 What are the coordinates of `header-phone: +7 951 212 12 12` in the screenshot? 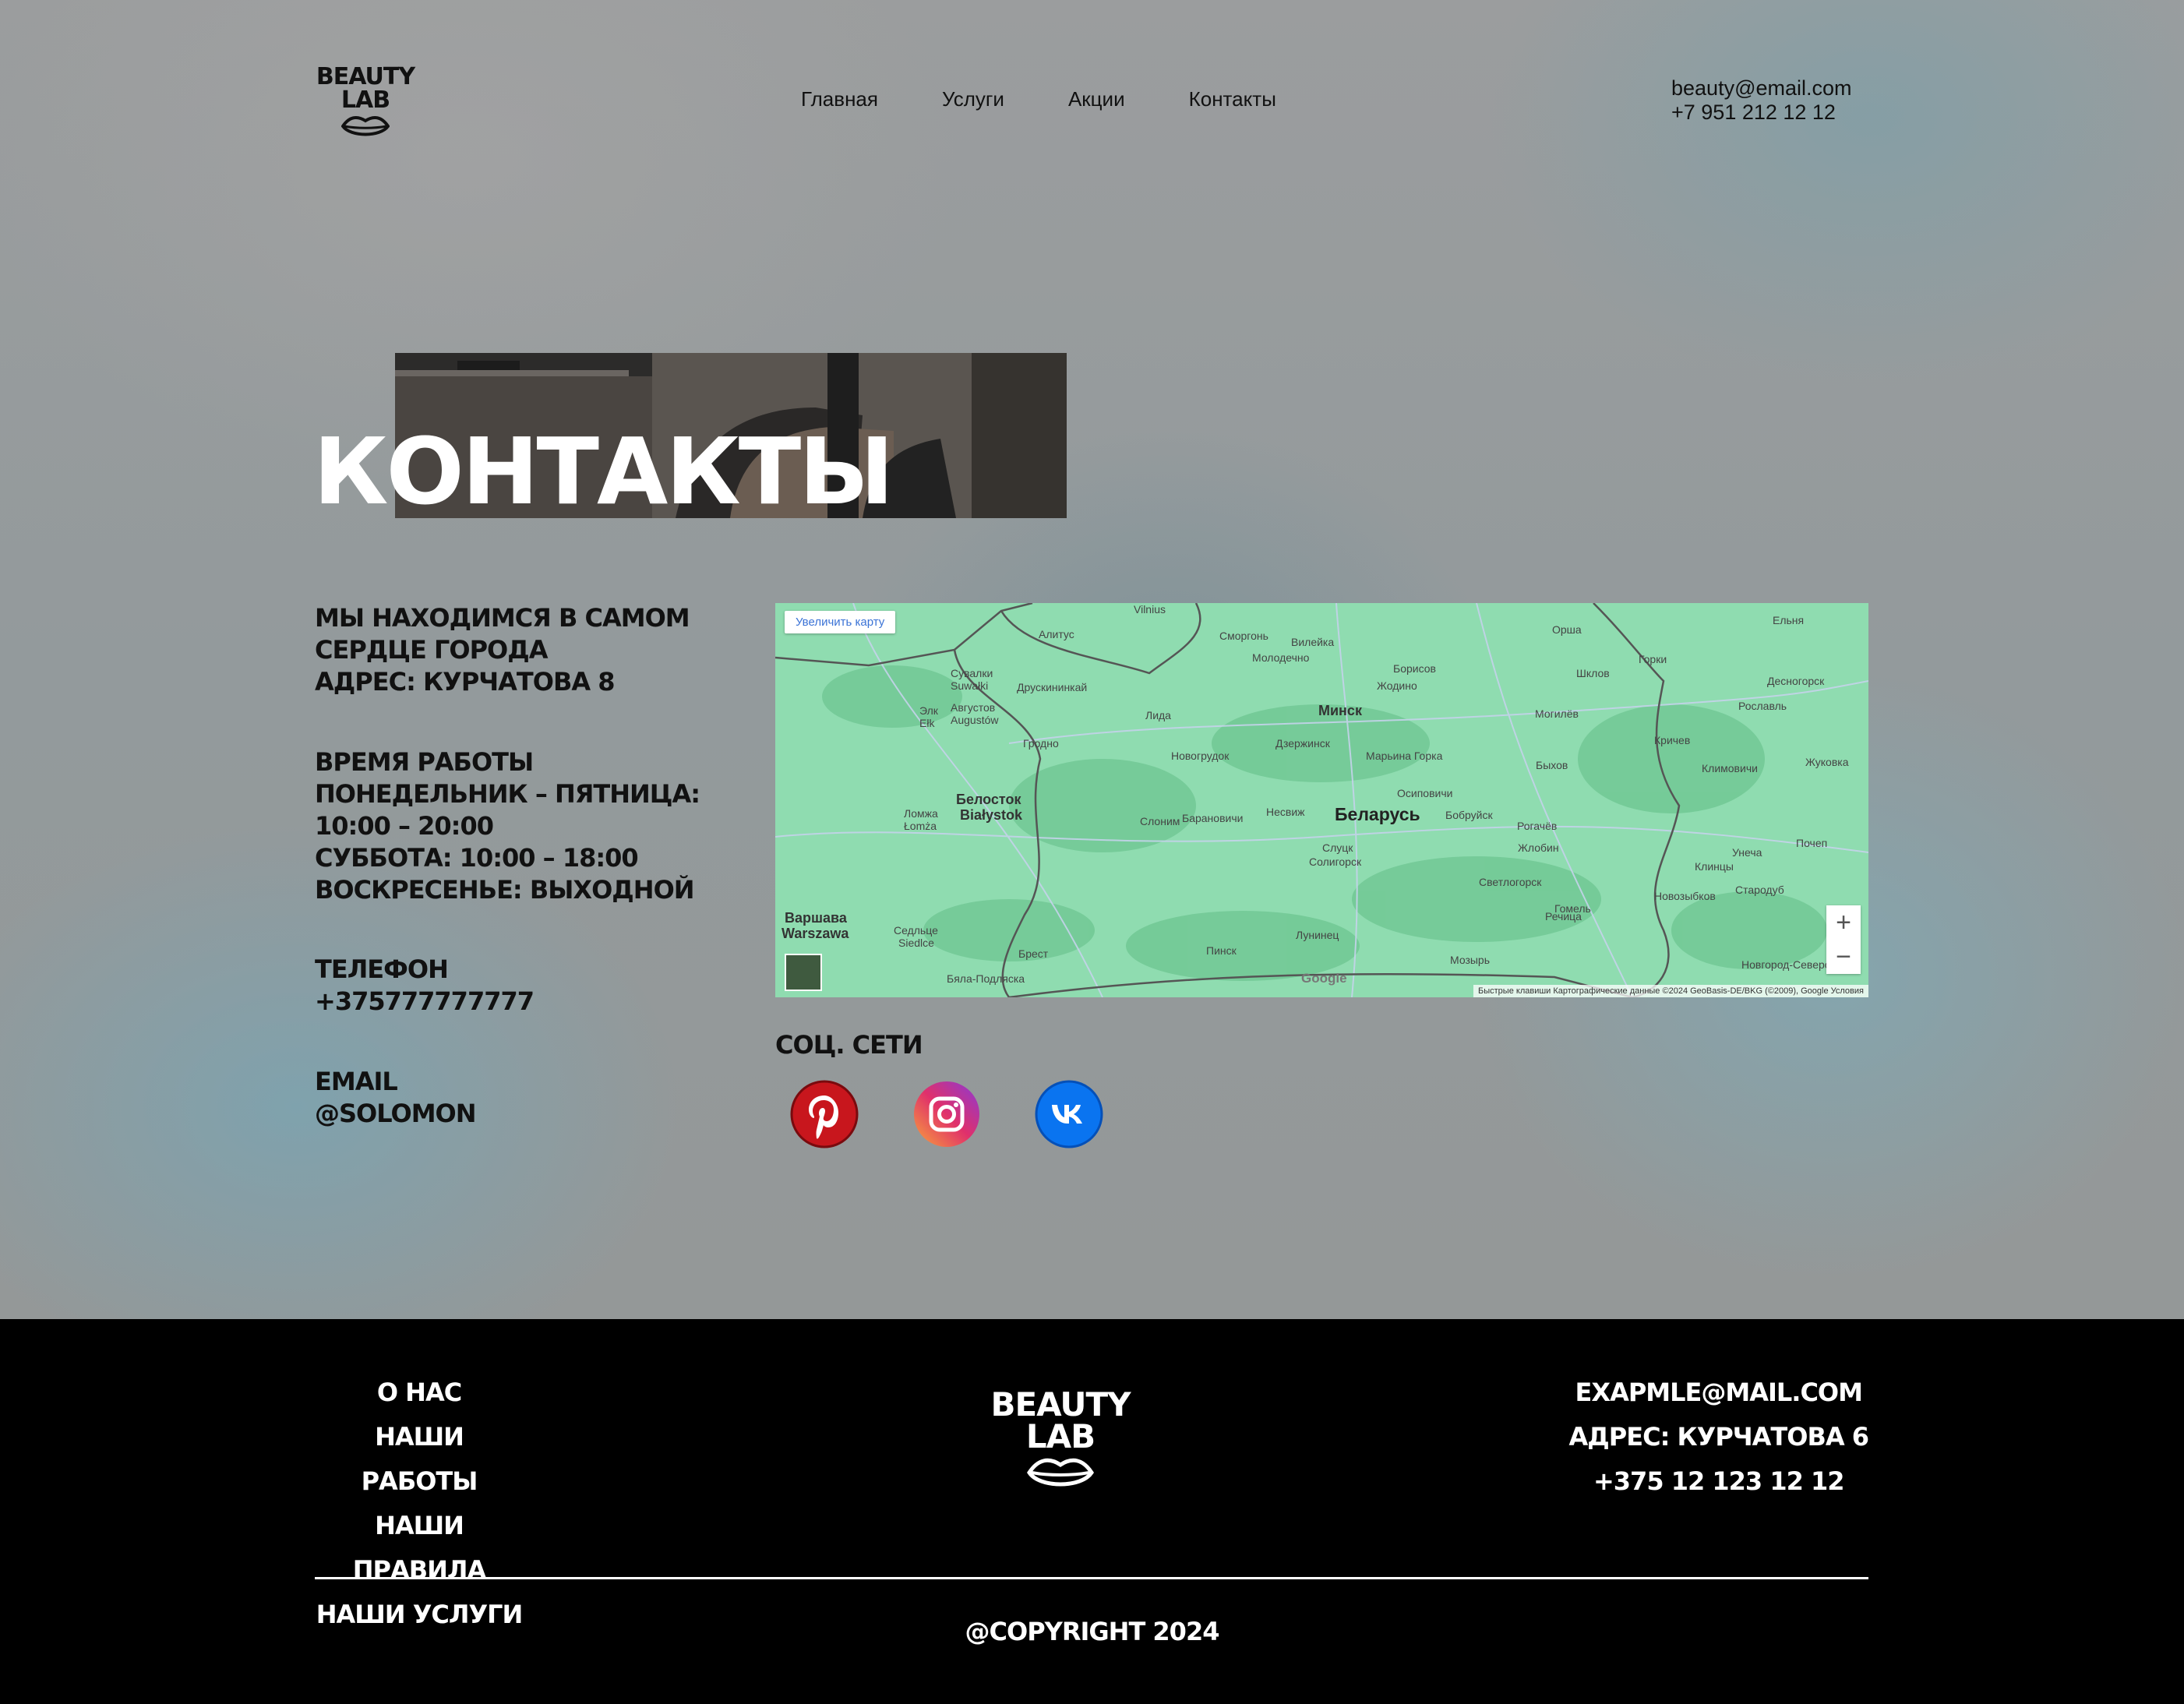 It's located at (1761, 113).